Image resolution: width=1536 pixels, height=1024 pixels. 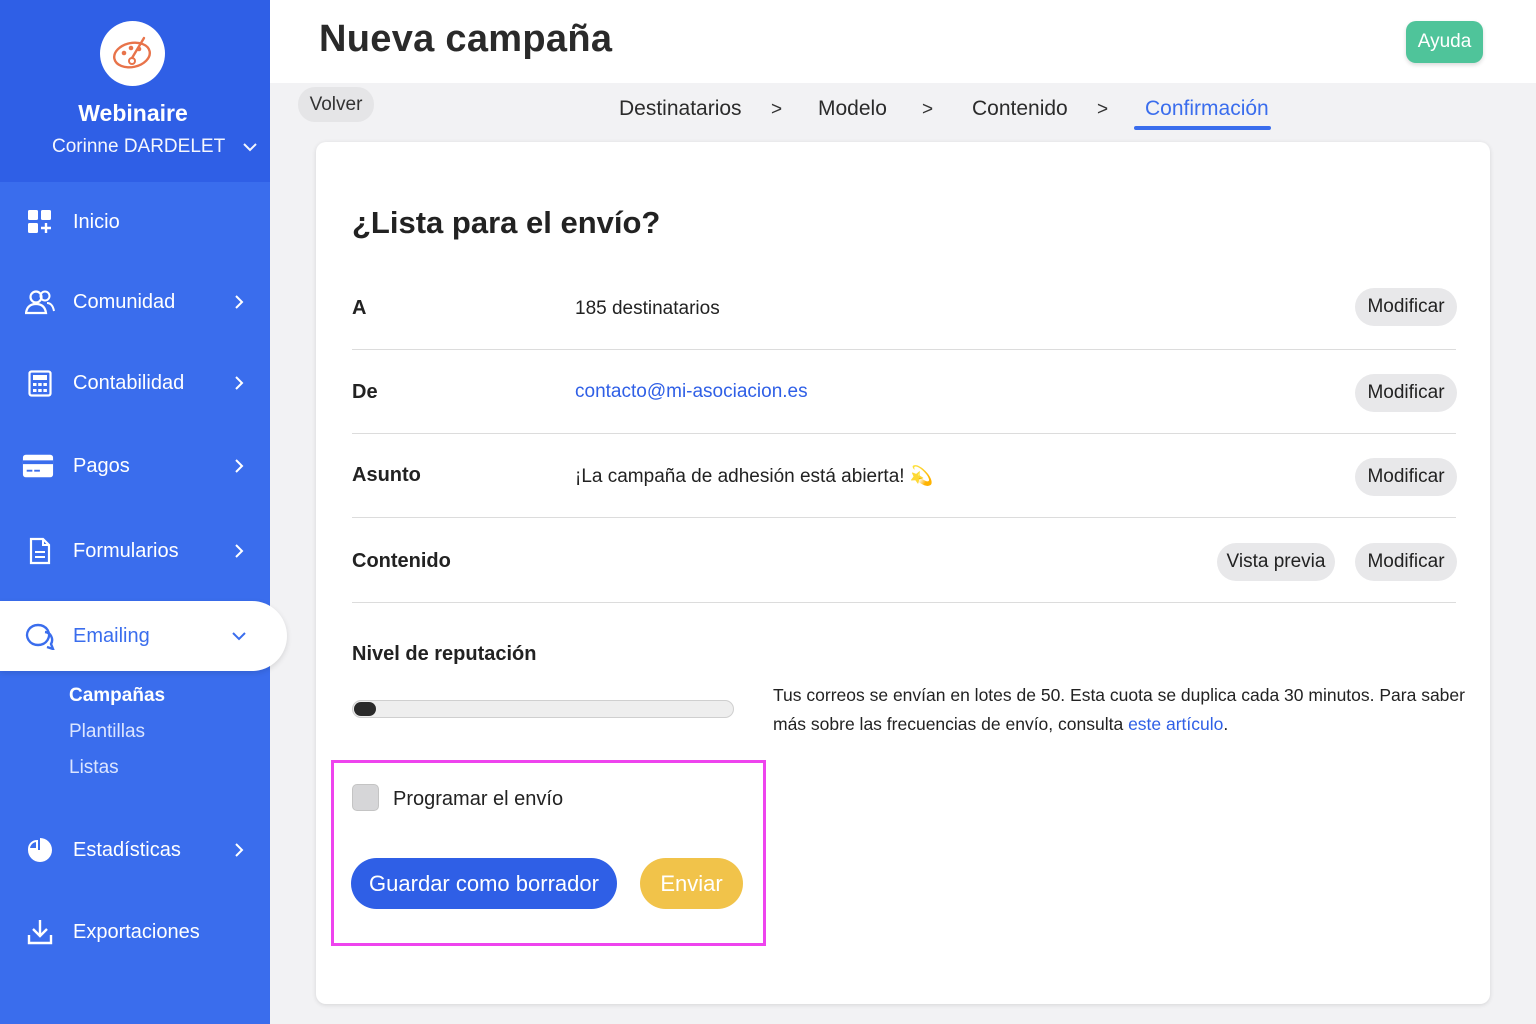 I want to click on row-label-from: De, so click(x=365, y=392).